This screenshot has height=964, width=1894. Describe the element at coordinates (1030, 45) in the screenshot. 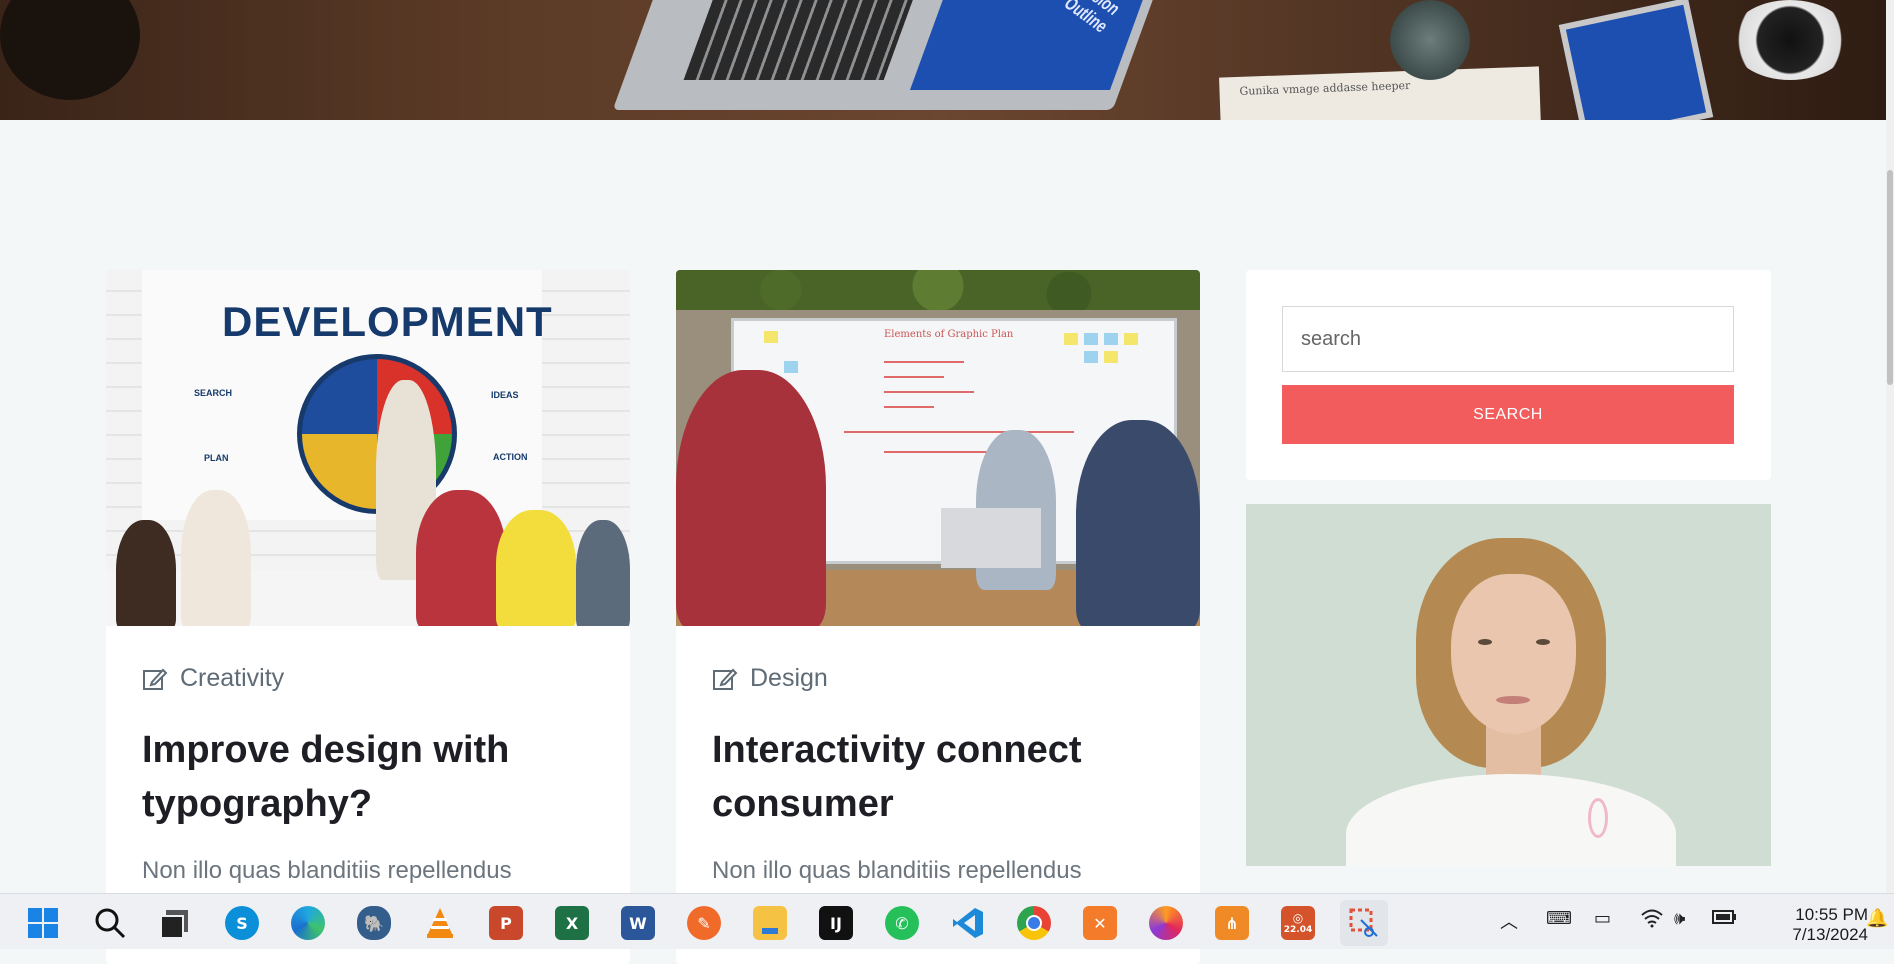

I see `hero-laptop-screen: ussion Outline` at that location.